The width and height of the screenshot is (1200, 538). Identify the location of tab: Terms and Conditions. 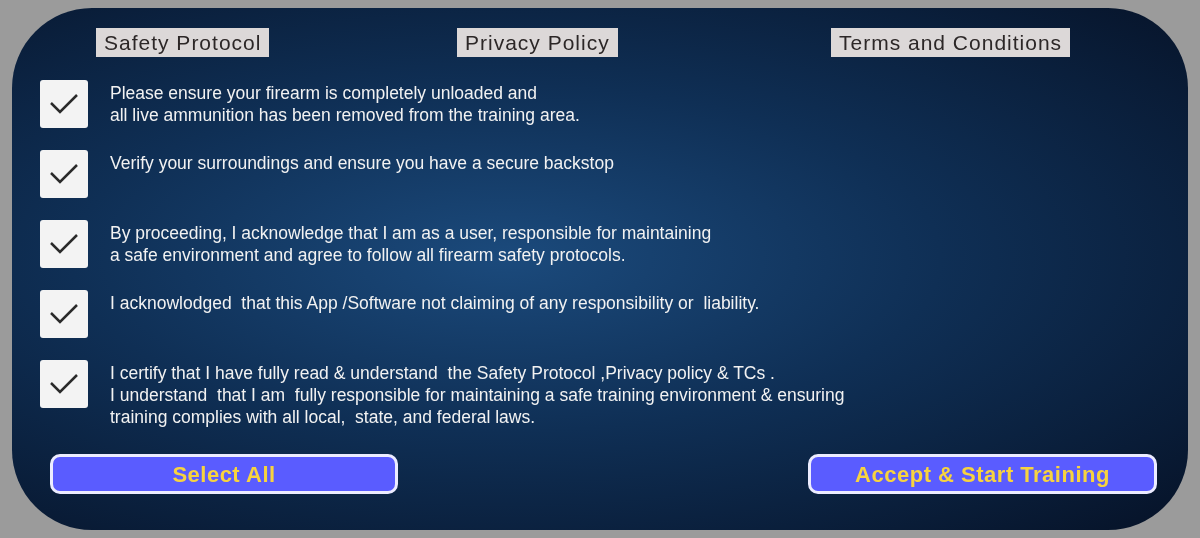
(951, 42).